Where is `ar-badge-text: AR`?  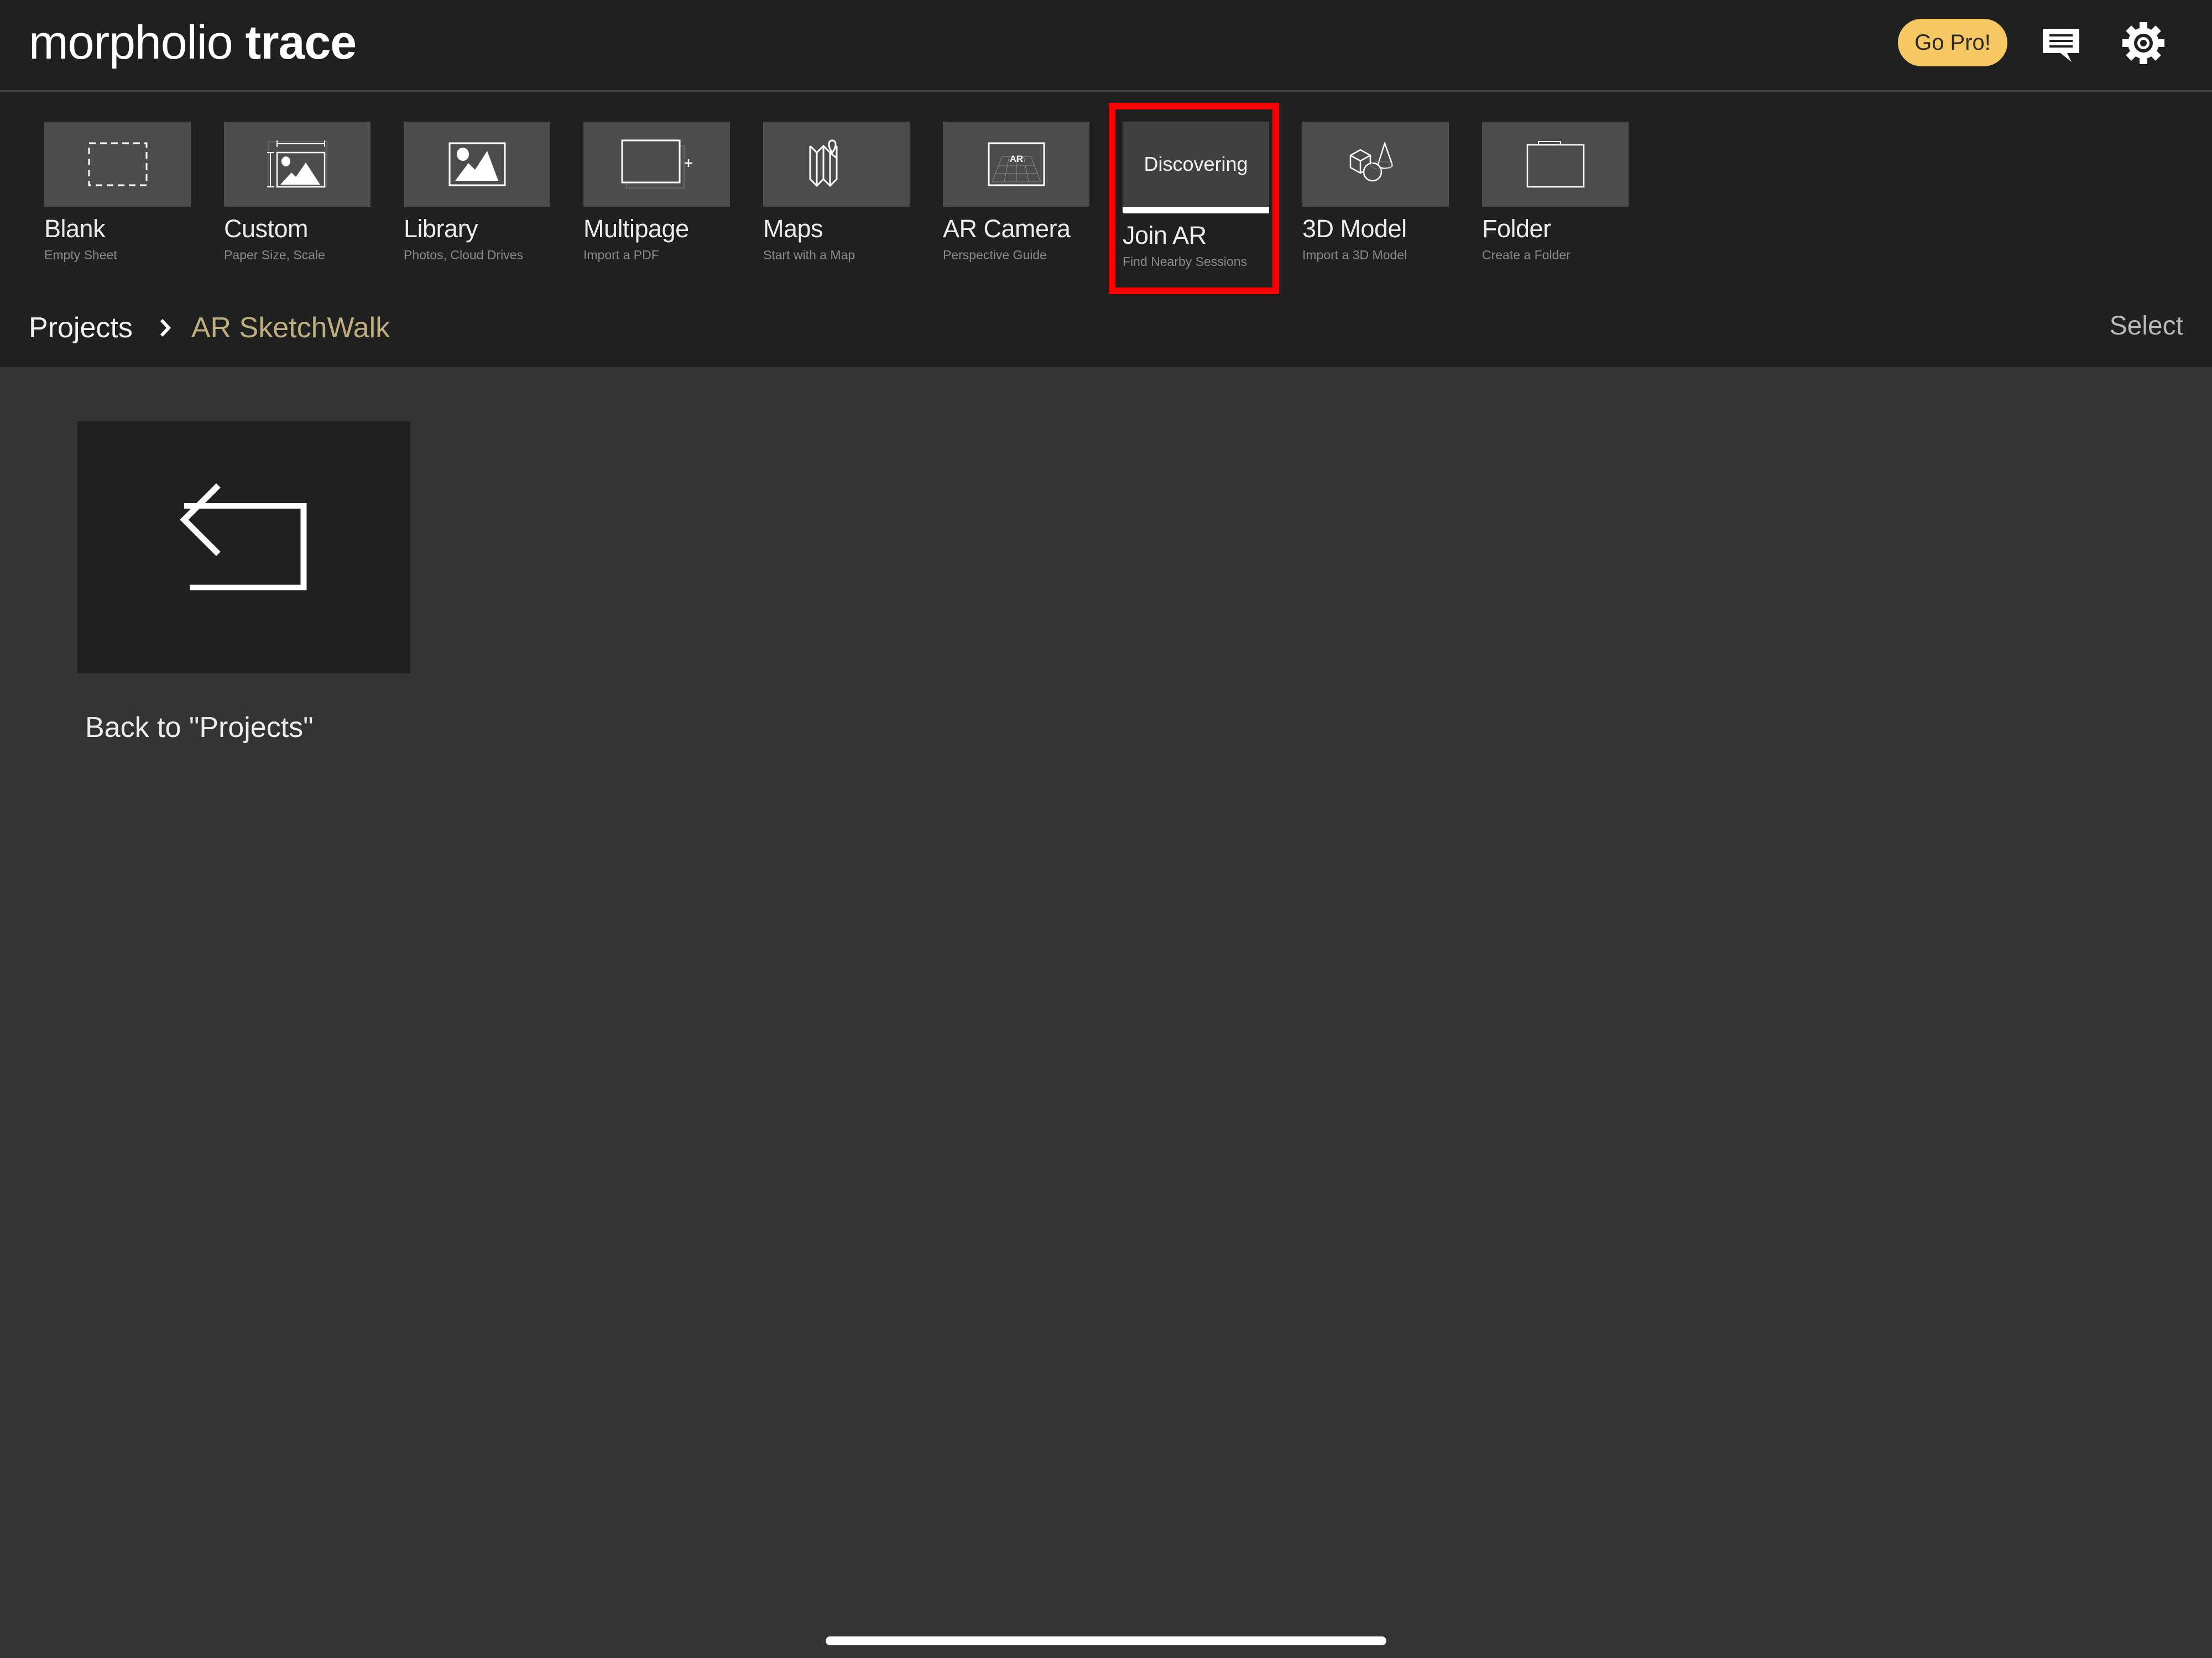
ar-badge-text: AR is located at coordinates (1016, 159).